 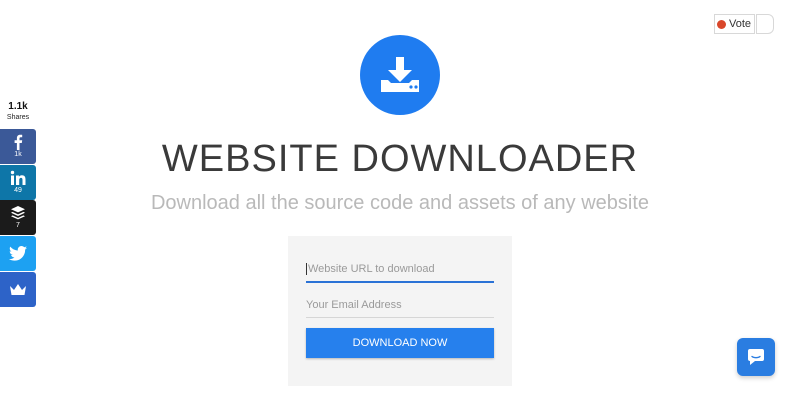 What do you see at coordinates (740, 24) in the screenshot?
I see `vote-label: Vote` at bounding box center [740, 24].